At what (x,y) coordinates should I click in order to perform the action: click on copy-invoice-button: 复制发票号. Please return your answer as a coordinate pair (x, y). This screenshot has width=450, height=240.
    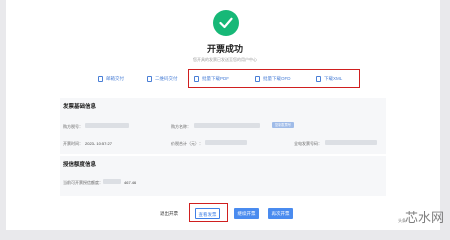
    Looking at the image, I should click on (283, 125).